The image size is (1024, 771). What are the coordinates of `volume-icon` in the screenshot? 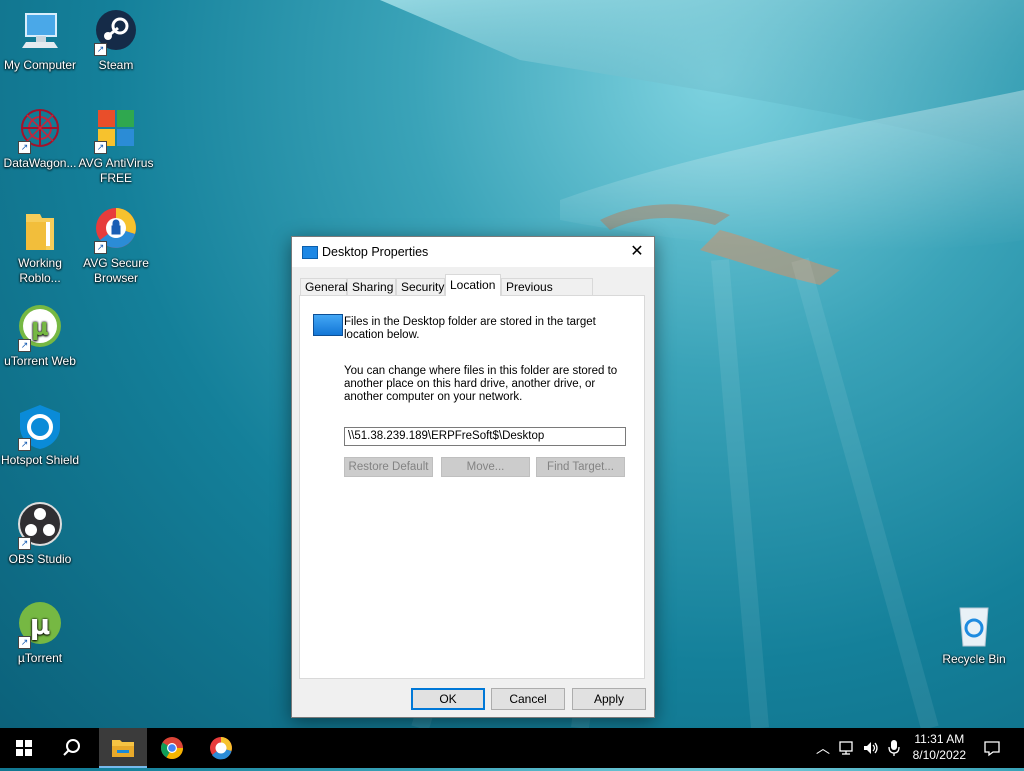 It's located at (871, 748).